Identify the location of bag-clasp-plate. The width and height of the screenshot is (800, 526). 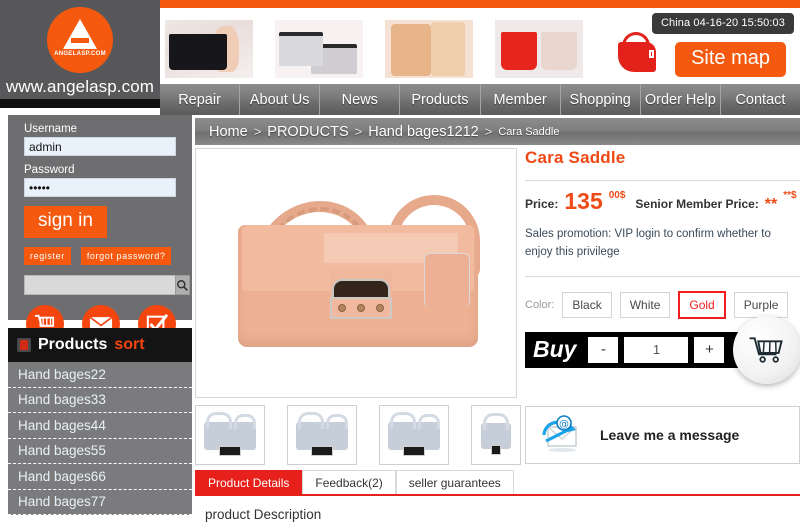
(361, 308).